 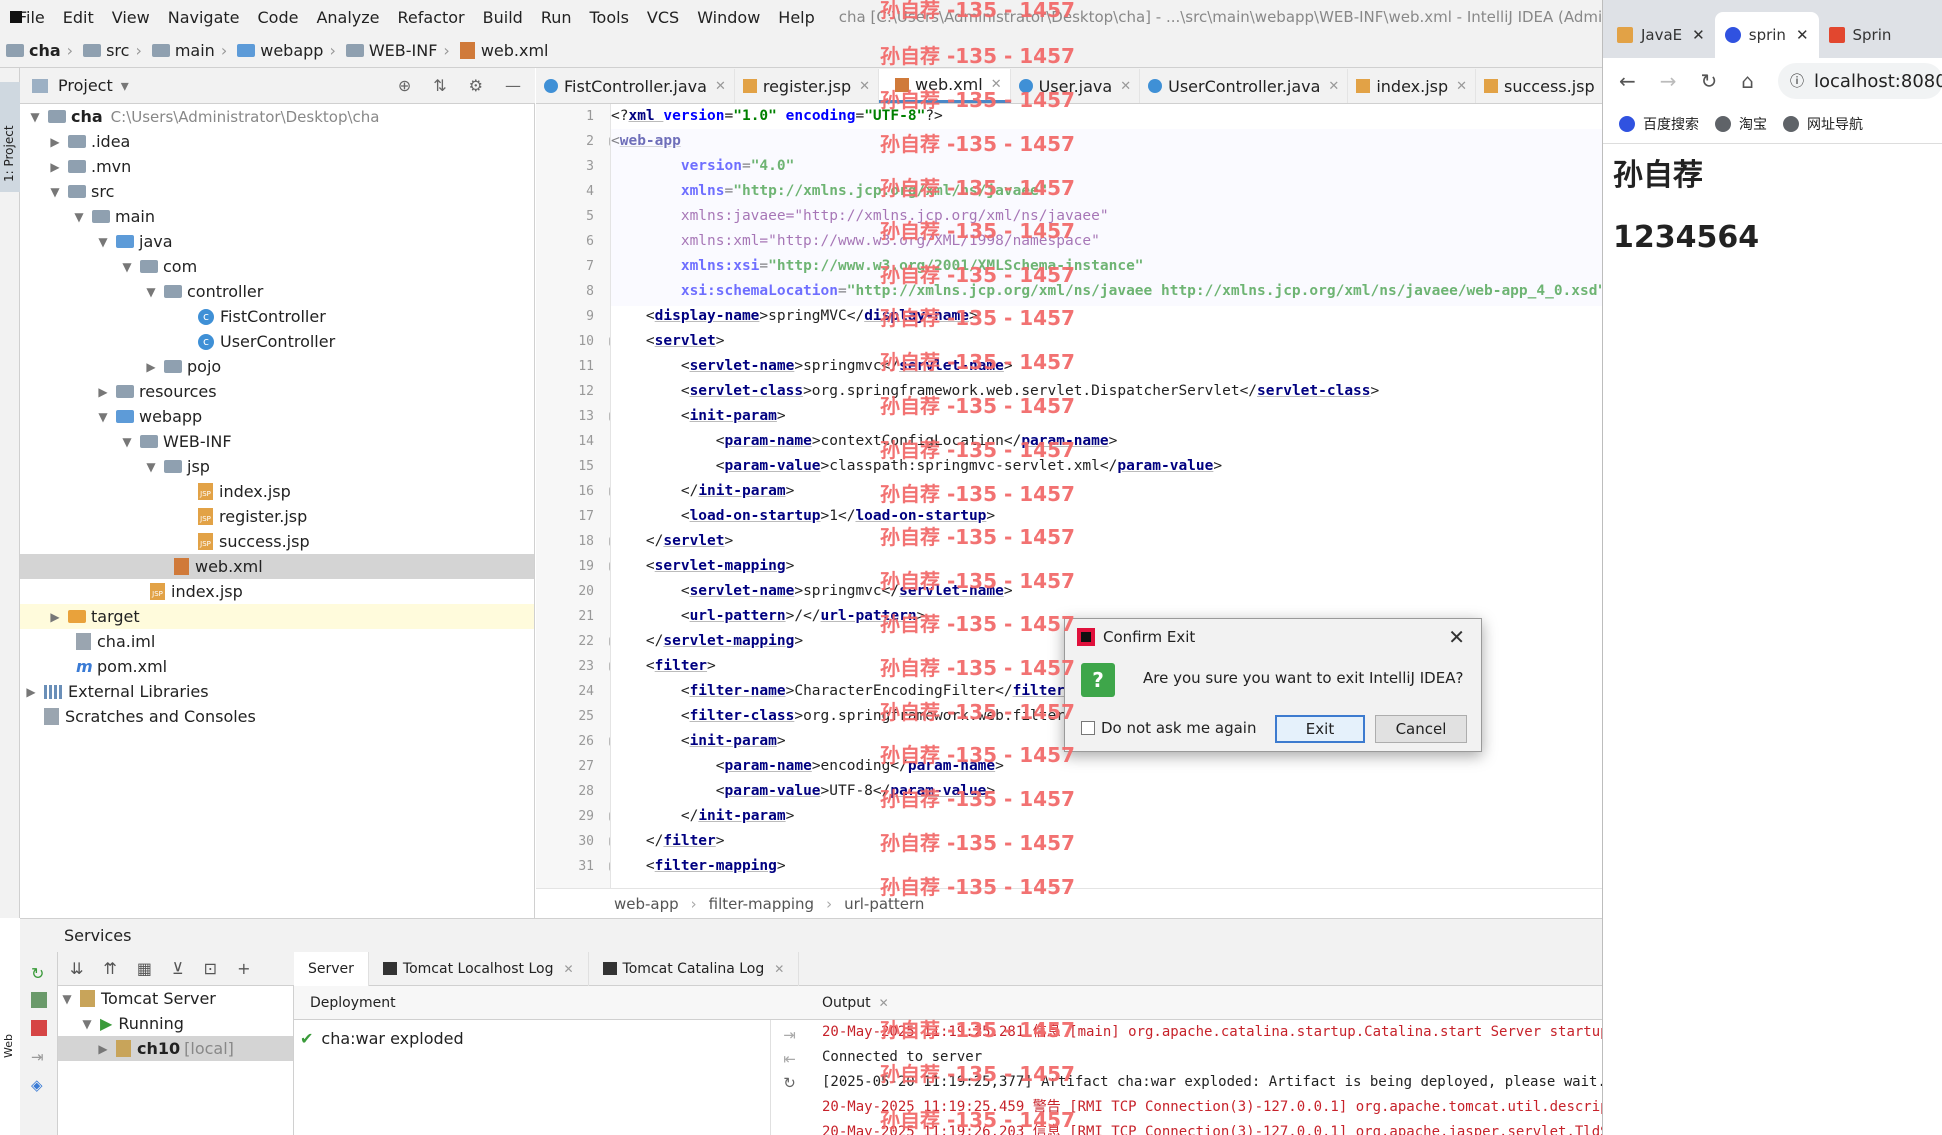 I want to click on menu-navigate: Navigate, so click(x=204, y=17).